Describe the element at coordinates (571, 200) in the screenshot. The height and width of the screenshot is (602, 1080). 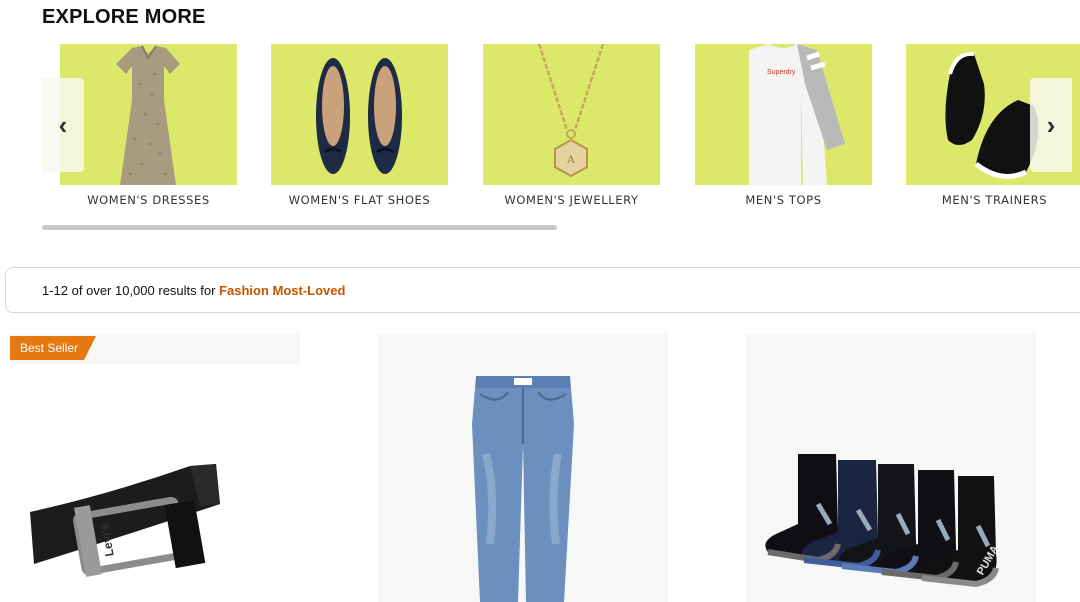
I see `category-label: WOMEN'S JEWELLERY` at that location.